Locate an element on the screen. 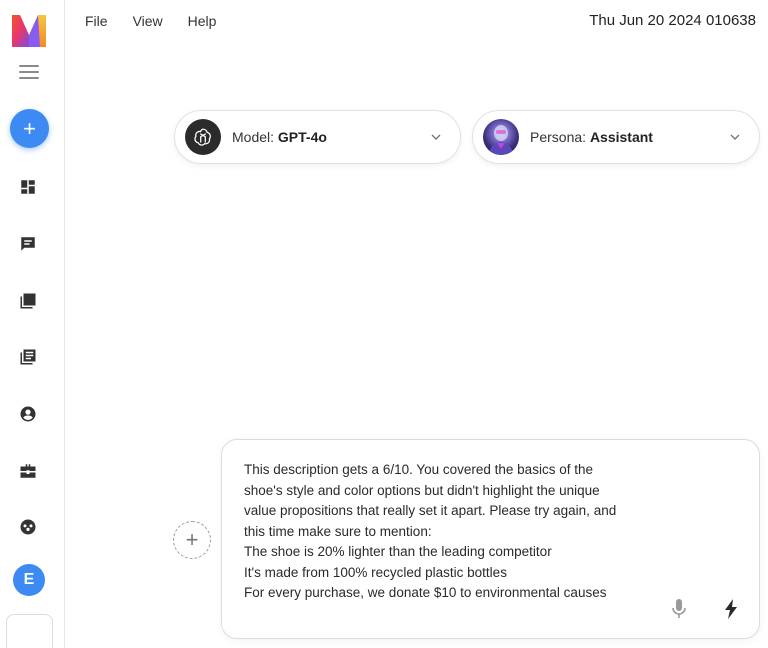 The image size is (768, 648). user-avatar: E is located at coordinates (29, 580).